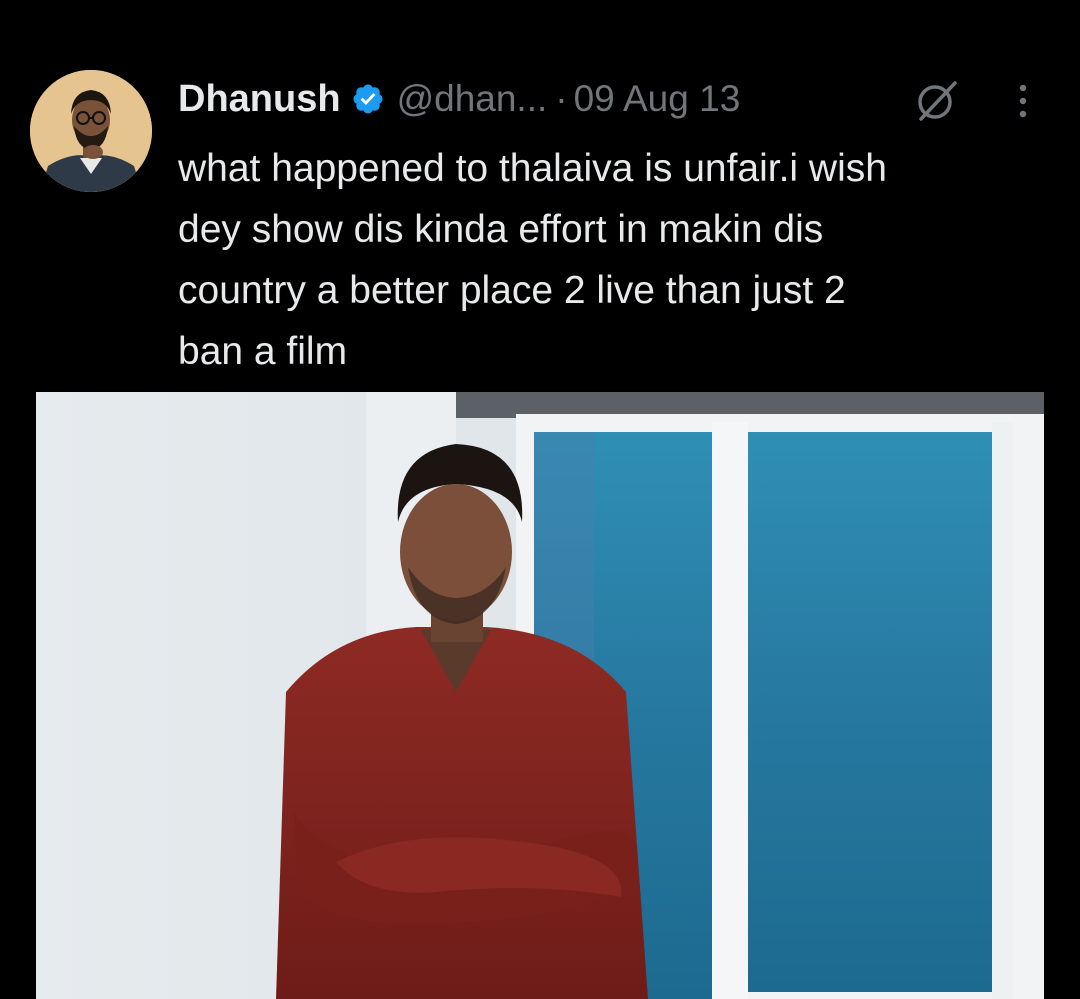  Describe the element at coordinates (1023, 101) in the screenshot. I see `more-options-icon` at that location.